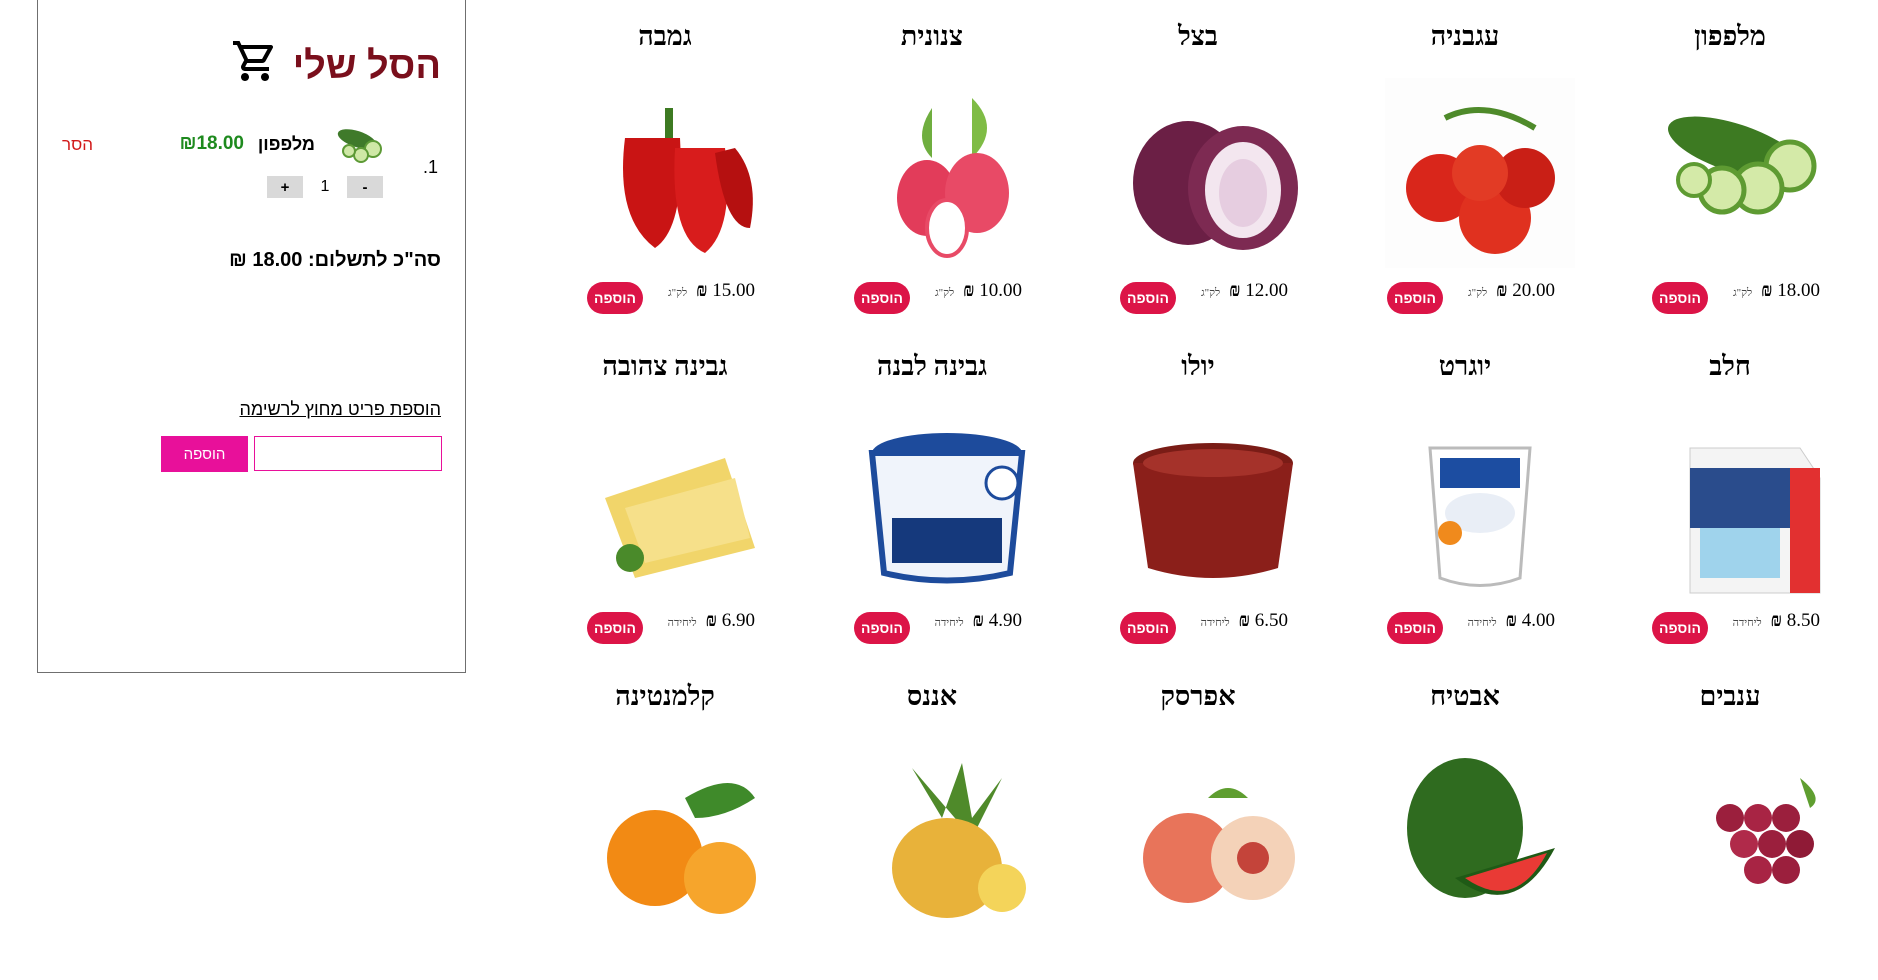 This screenshot has height=980, width=1878. Describe the element at coordinates (932, 696) in the screenshot. I see `product-name: אננס` at that location.